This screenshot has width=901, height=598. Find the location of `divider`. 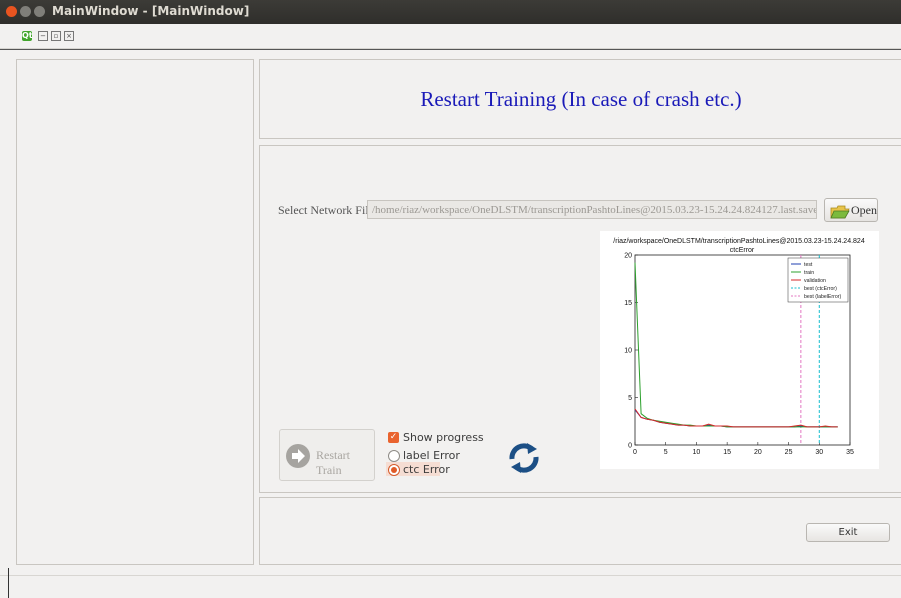

divider is located at coordinates (450, 49).